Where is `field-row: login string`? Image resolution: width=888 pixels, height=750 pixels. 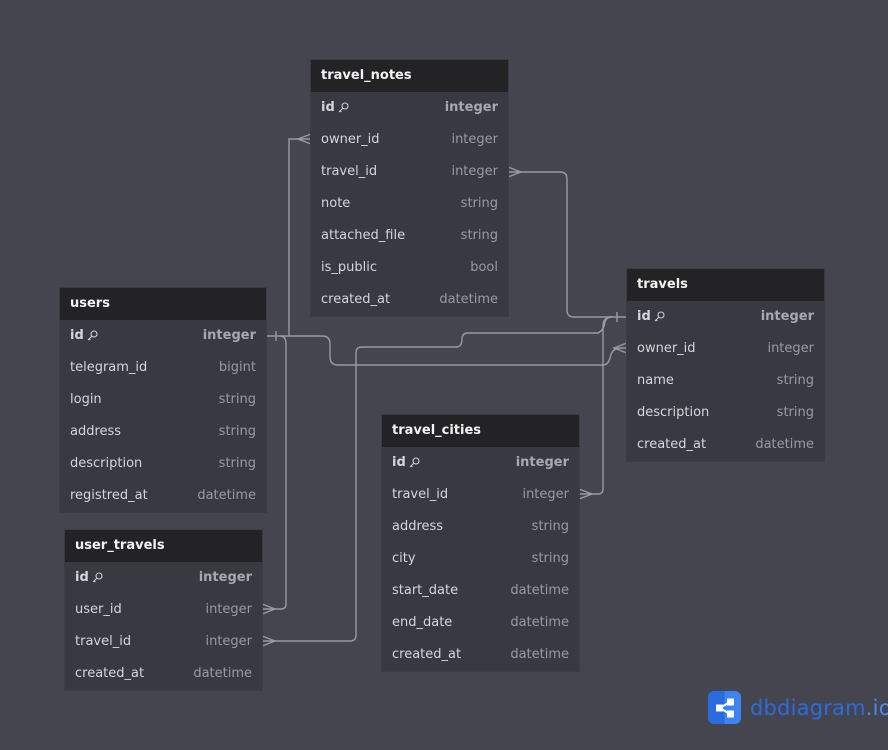
field-row: login string is located at coordinates (163, 400).